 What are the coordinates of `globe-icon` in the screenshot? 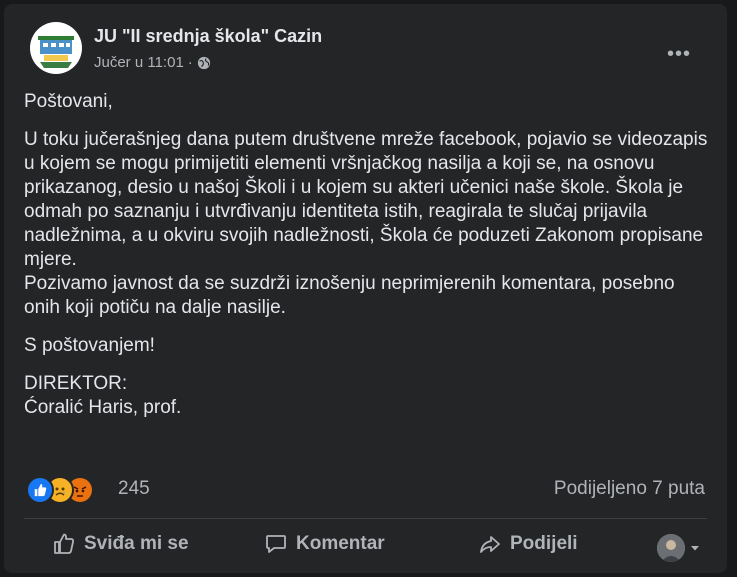 It's located at (203, 62).